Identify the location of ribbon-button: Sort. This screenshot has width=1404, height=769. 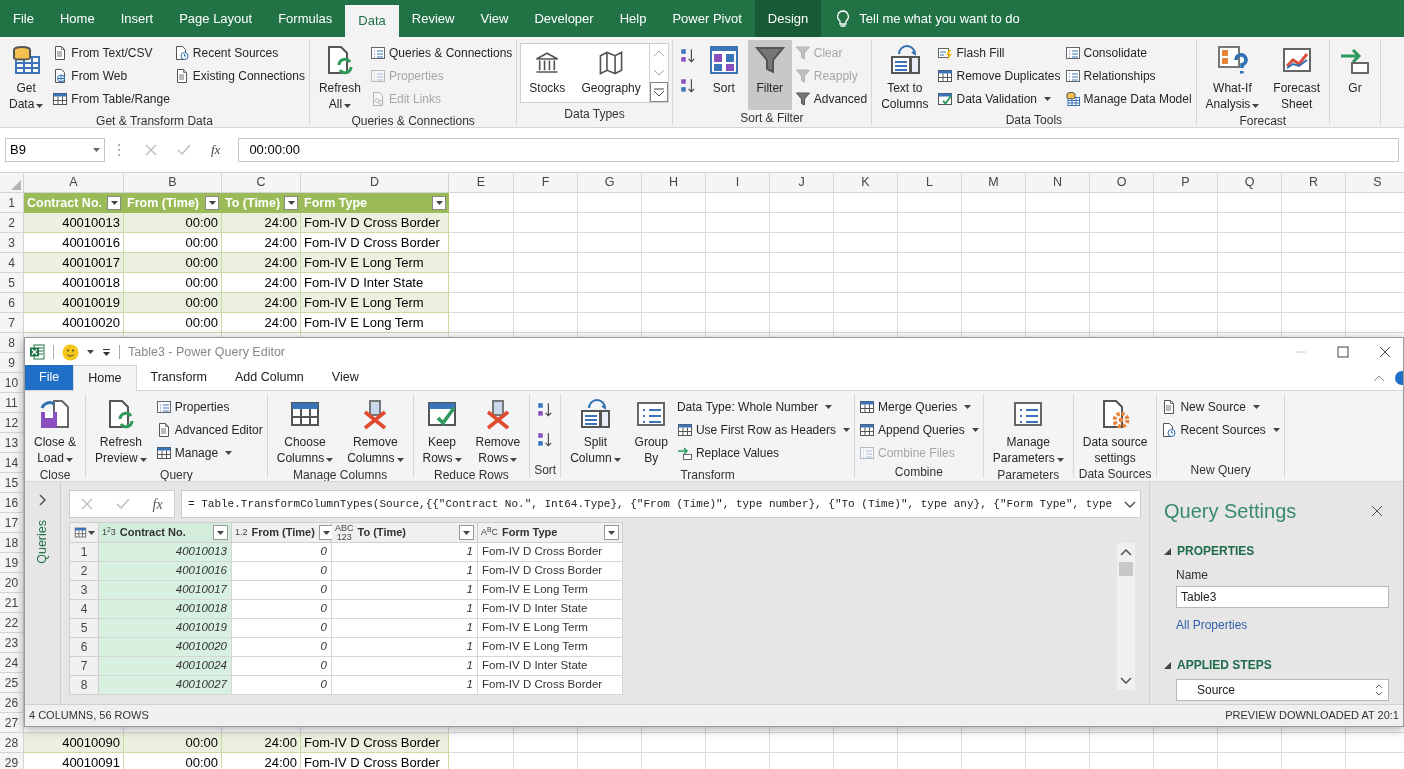
(723, 75).